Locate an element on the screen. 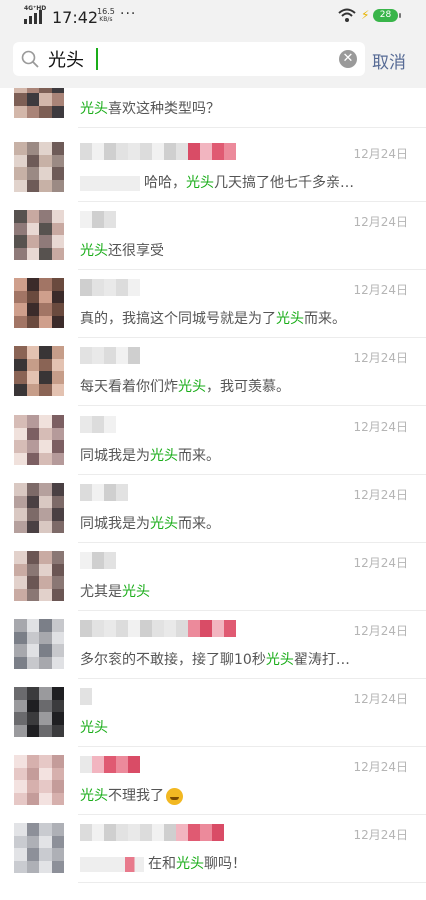 The width and height of the screenshot is (426, 900). list-item: 12月24日光头还很享受 is located at coordinates (213, 236).